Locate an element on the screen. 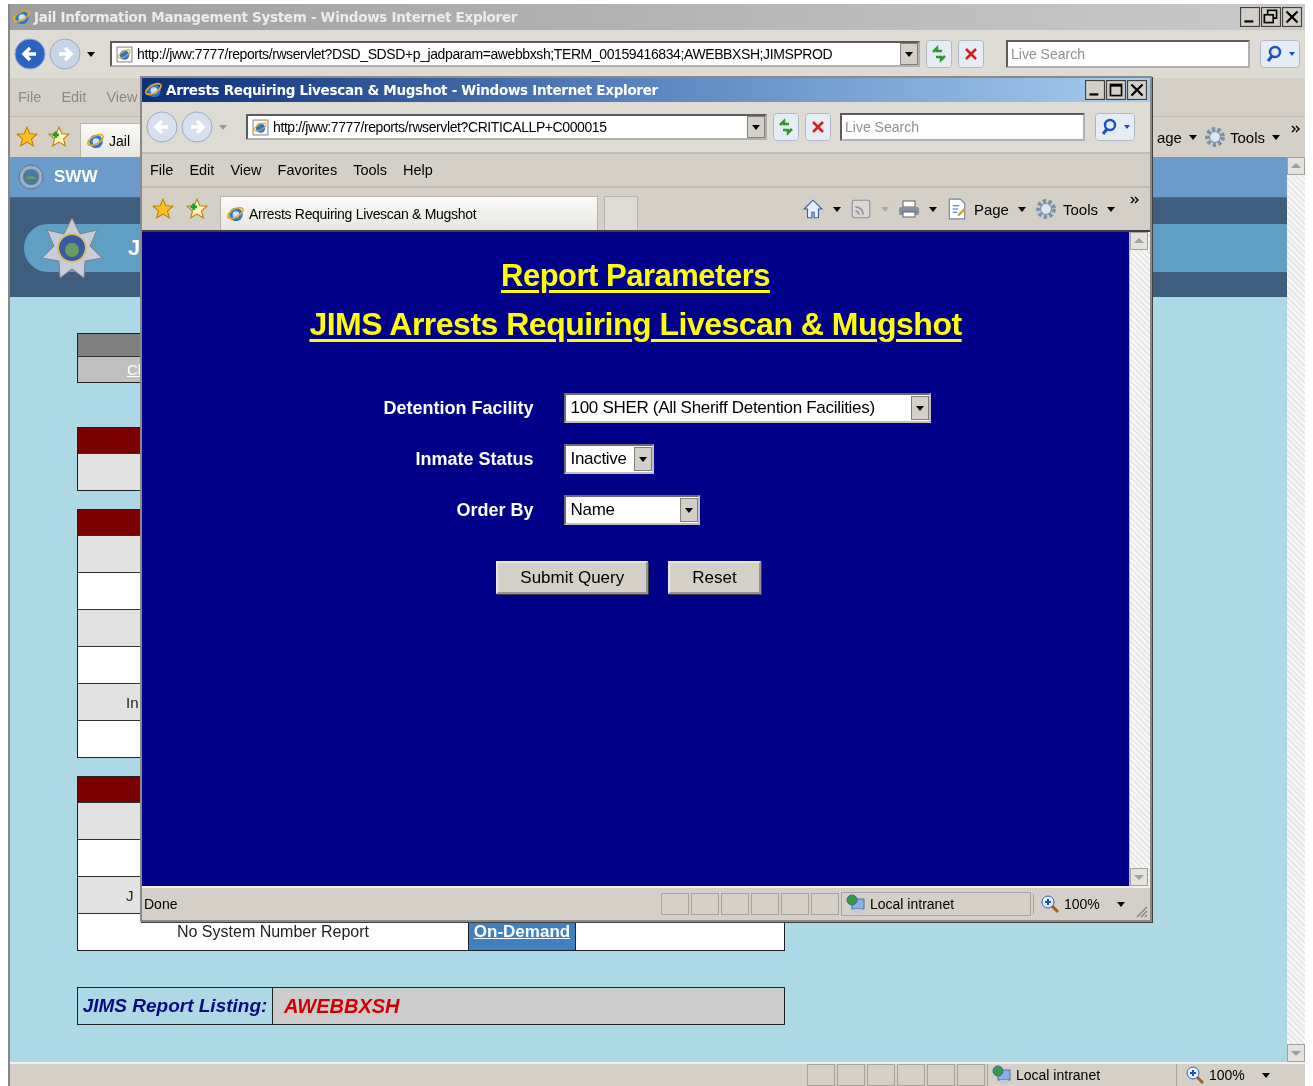  menu-item: Help is located at coordinates (418, 170).